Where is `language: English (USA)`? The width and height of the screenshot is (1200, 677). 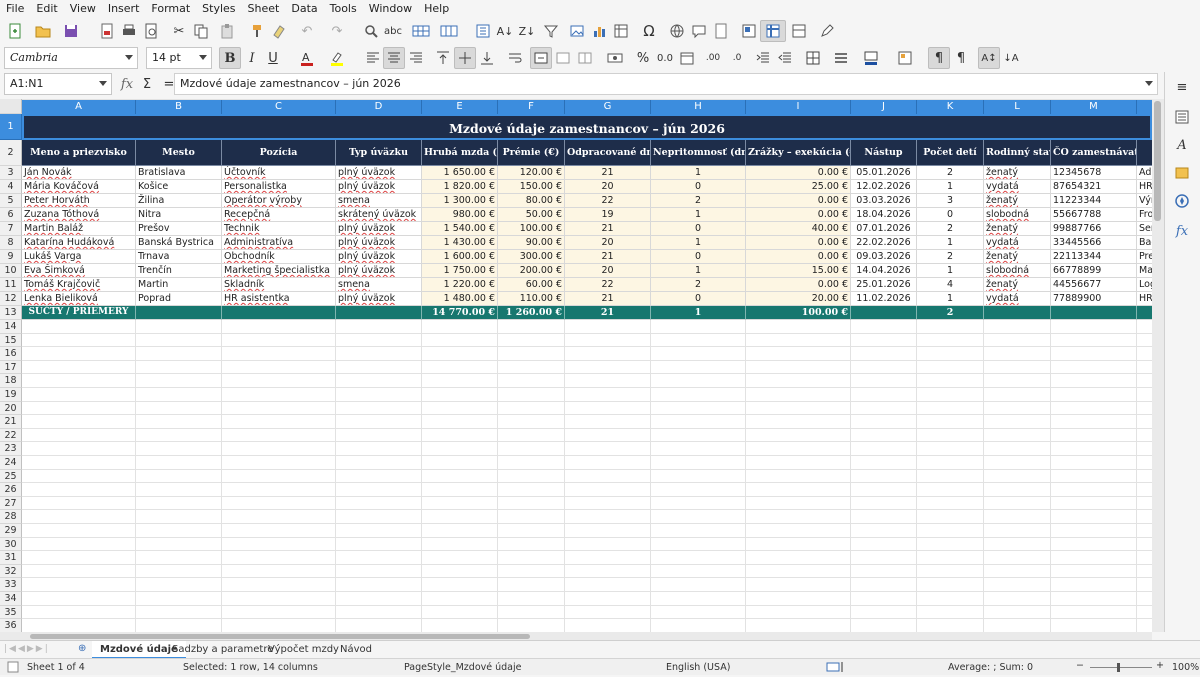 language: English (USA) is located at coordinates (698, 667).